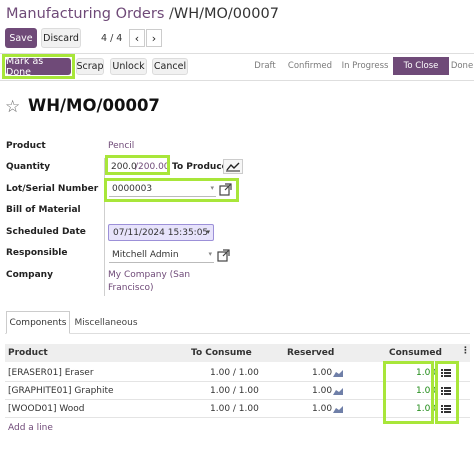  Describe the element at coordinates (106, 322) in the screenshot. I see `tab-miscellaneous: Miscellaneous` at that location.